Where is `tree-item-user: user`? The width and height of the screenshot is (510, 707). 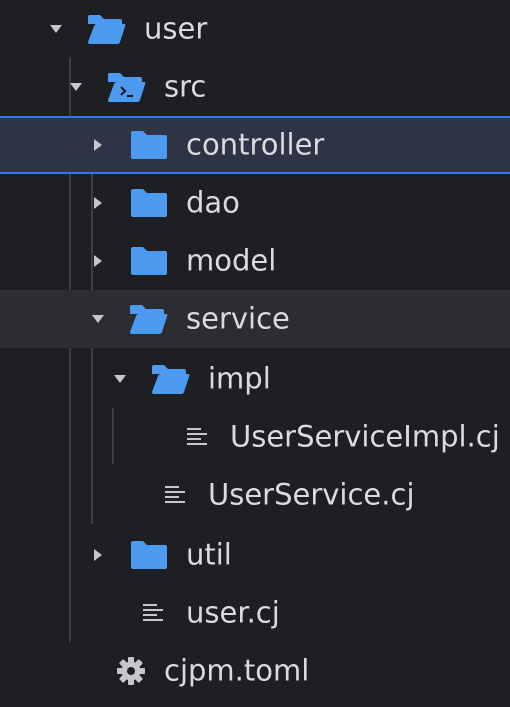
tree-item-user: user is located at coordinates (255, 29).